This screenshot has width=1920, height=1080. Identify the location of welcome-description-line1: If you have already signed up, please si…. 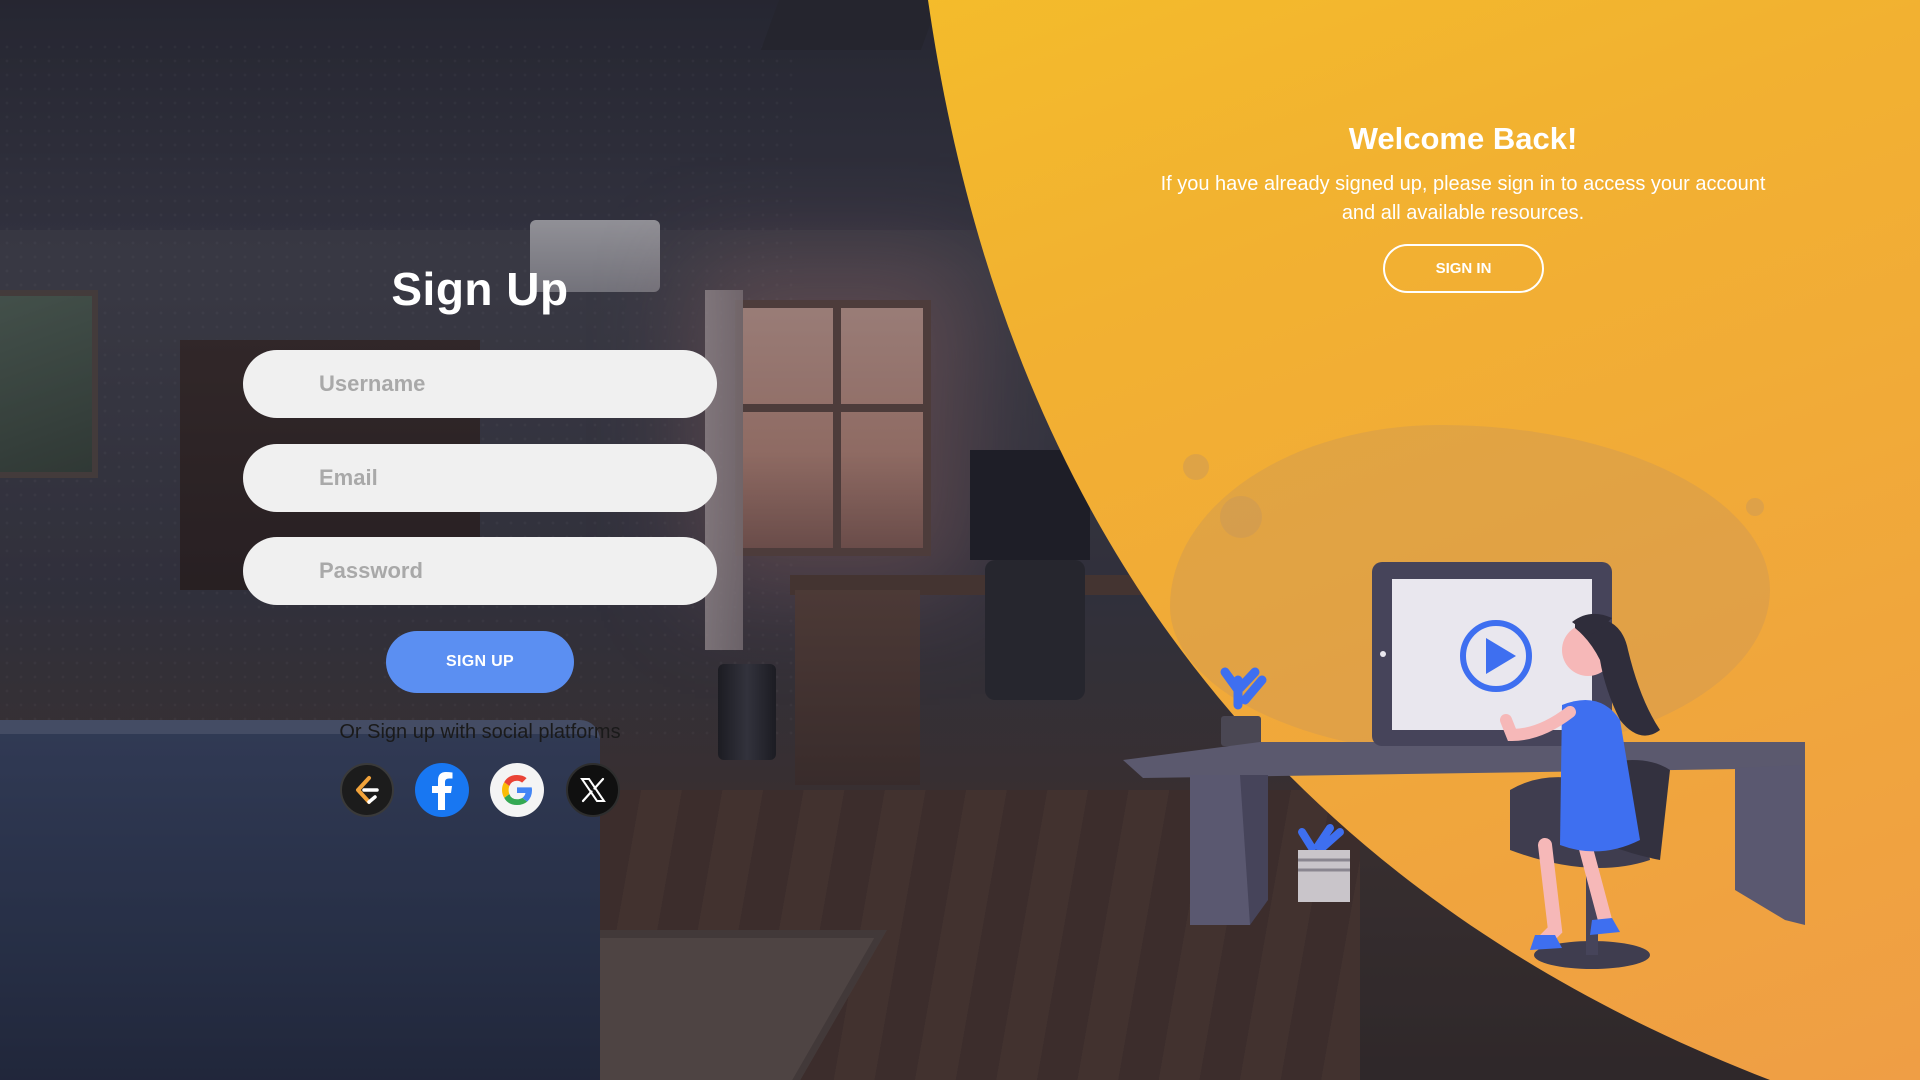
(1463, 184).